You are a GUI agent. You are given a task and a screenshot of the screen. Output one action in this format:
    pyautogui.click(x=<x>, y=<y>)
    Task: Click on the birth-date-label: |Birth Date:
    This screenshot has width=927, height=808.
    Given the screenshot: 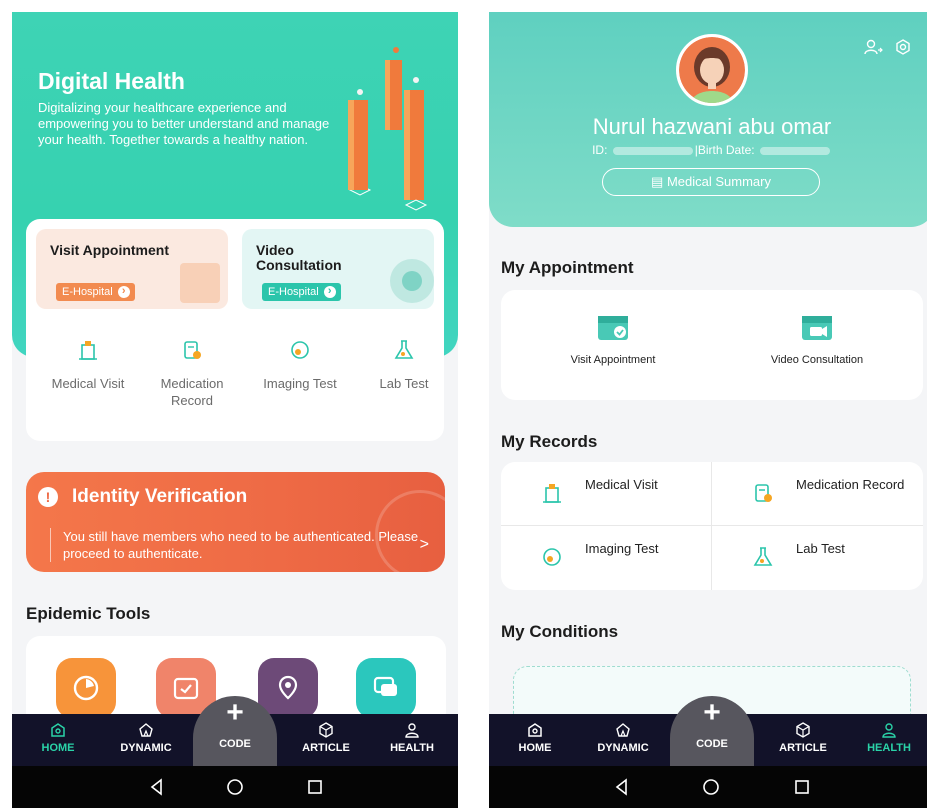 What is the action you would take?
    pyautogui.click(x=724, y=150)
    